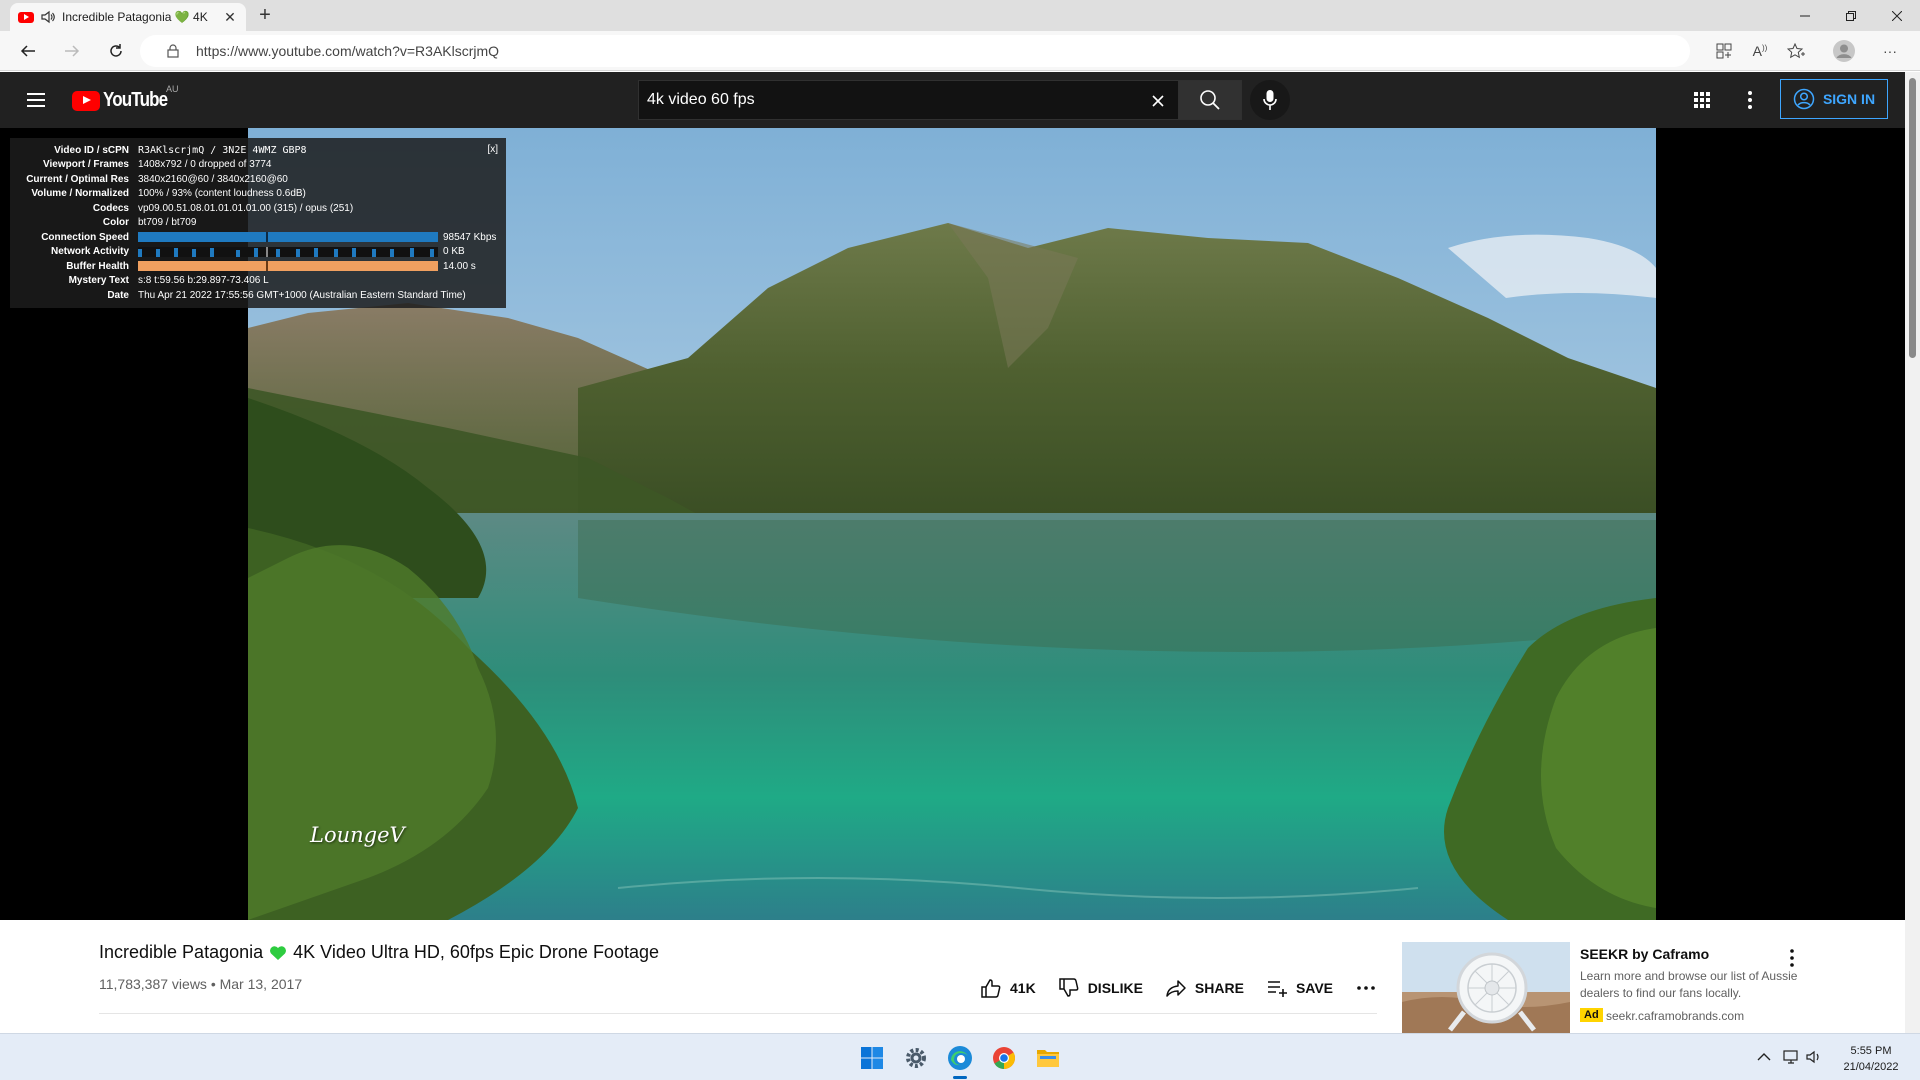 Image resolution: width=1920 pixels, height=1080 pixels. I want to click on guide-menu-button, so click(36, 100).